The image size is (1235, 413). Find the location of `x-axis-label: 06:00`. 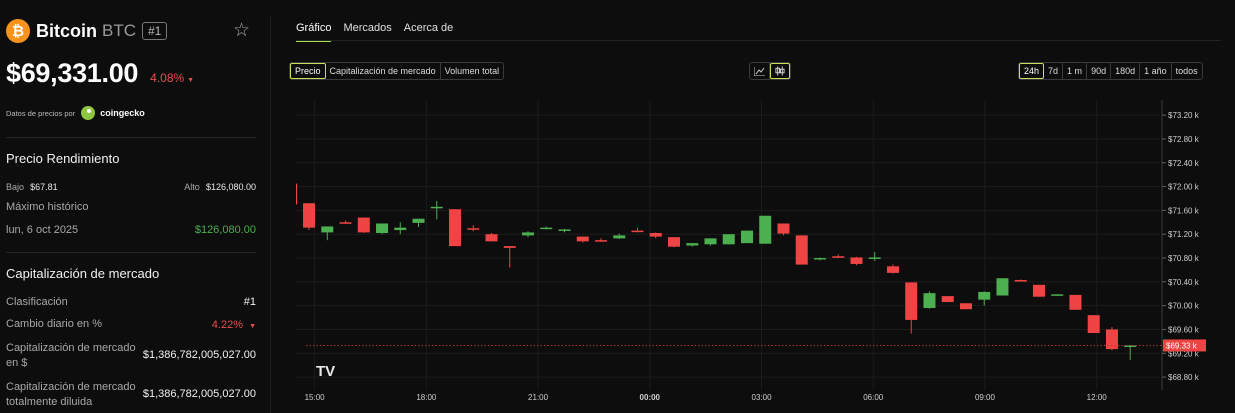

x-axis-label: 06:00 is located at coordinates (873, 397).